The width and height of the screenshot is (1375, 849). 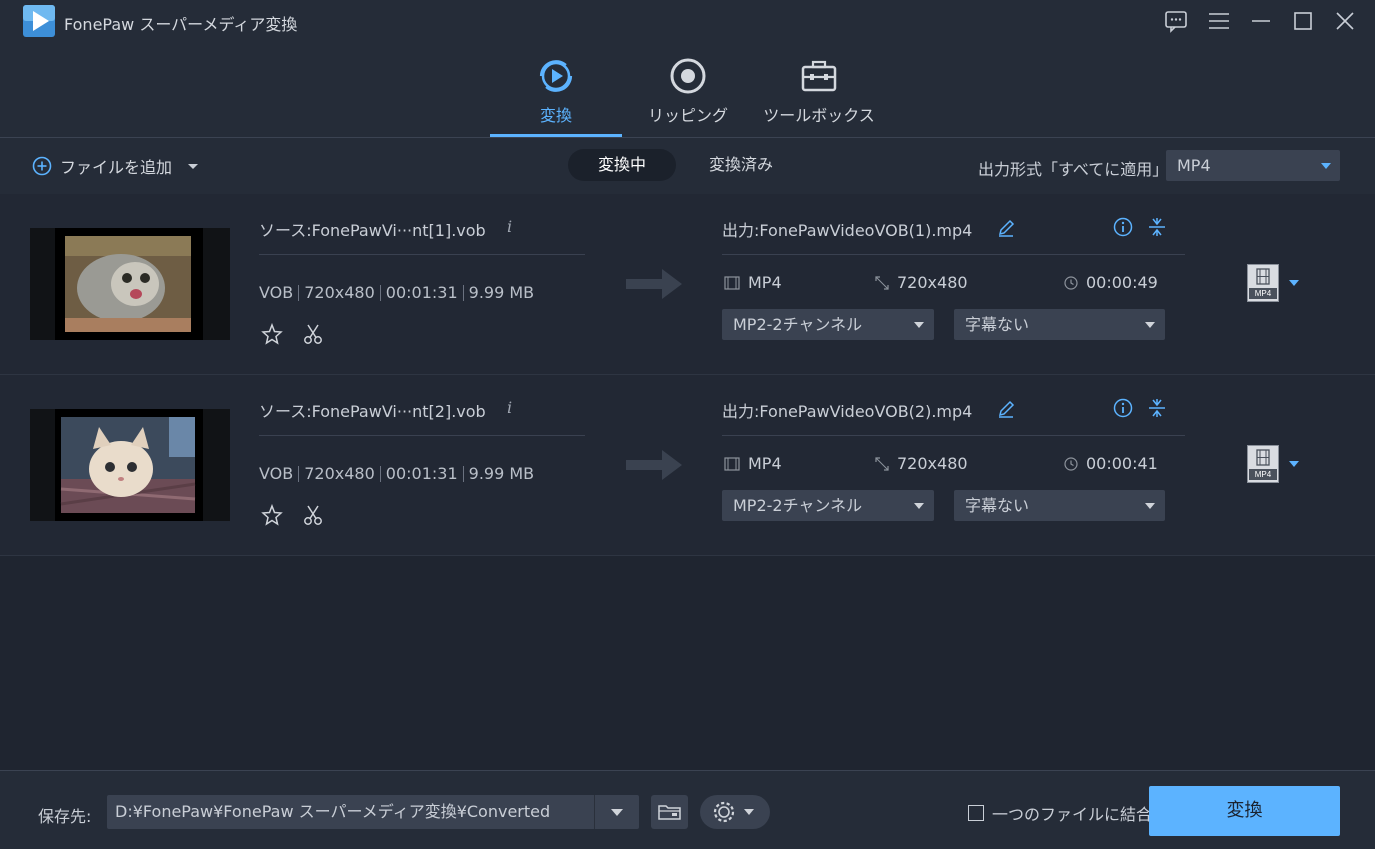 I want to click on output-format-select: MP4, so click(x=1253, y=165).